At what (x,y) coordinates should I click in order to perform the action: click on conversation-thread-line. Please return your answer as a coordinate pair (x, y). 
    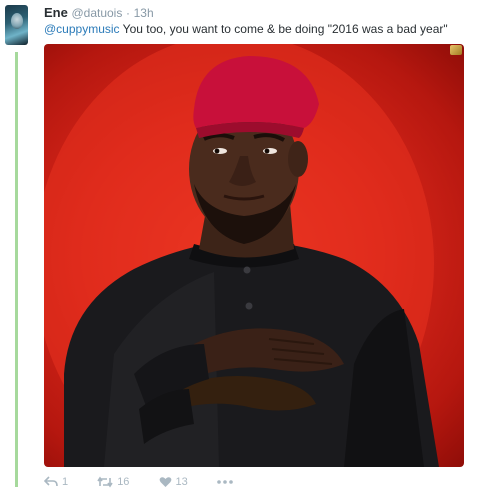
    Looking at the image, I should click on (16, 269).